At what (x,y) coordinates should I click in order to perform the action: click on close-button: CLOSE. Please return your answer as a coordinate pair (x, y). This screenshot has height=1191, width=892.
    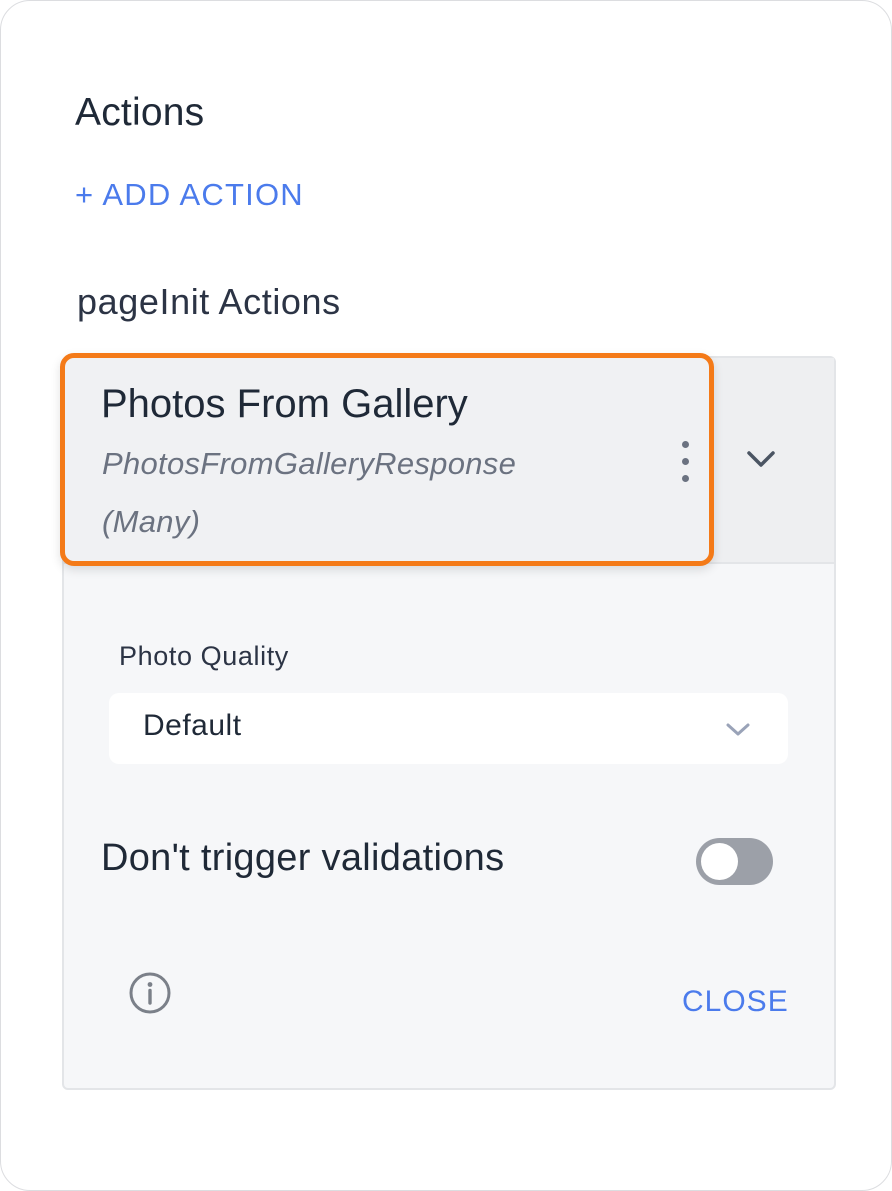
    Looking at the image, I should click on (735, 1002).